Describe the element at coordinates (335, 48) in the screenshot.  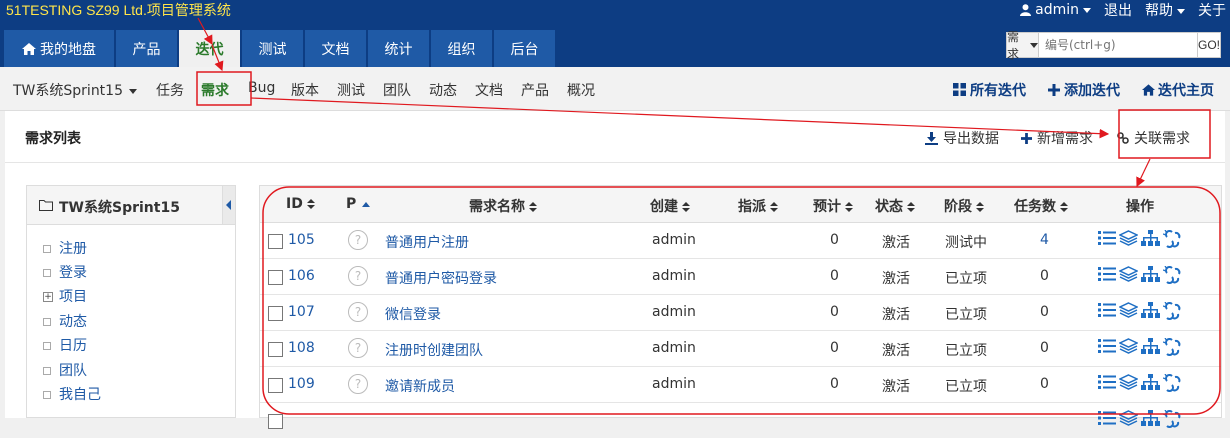
I see `tab-doc: 文档` at that location.